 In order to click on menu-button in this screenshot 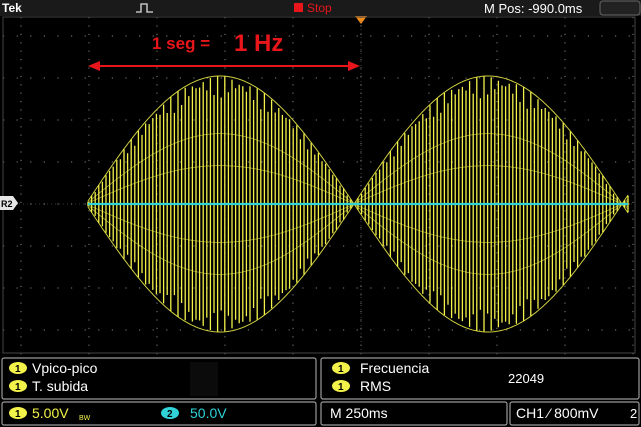, I will do `click(620, 8)`.